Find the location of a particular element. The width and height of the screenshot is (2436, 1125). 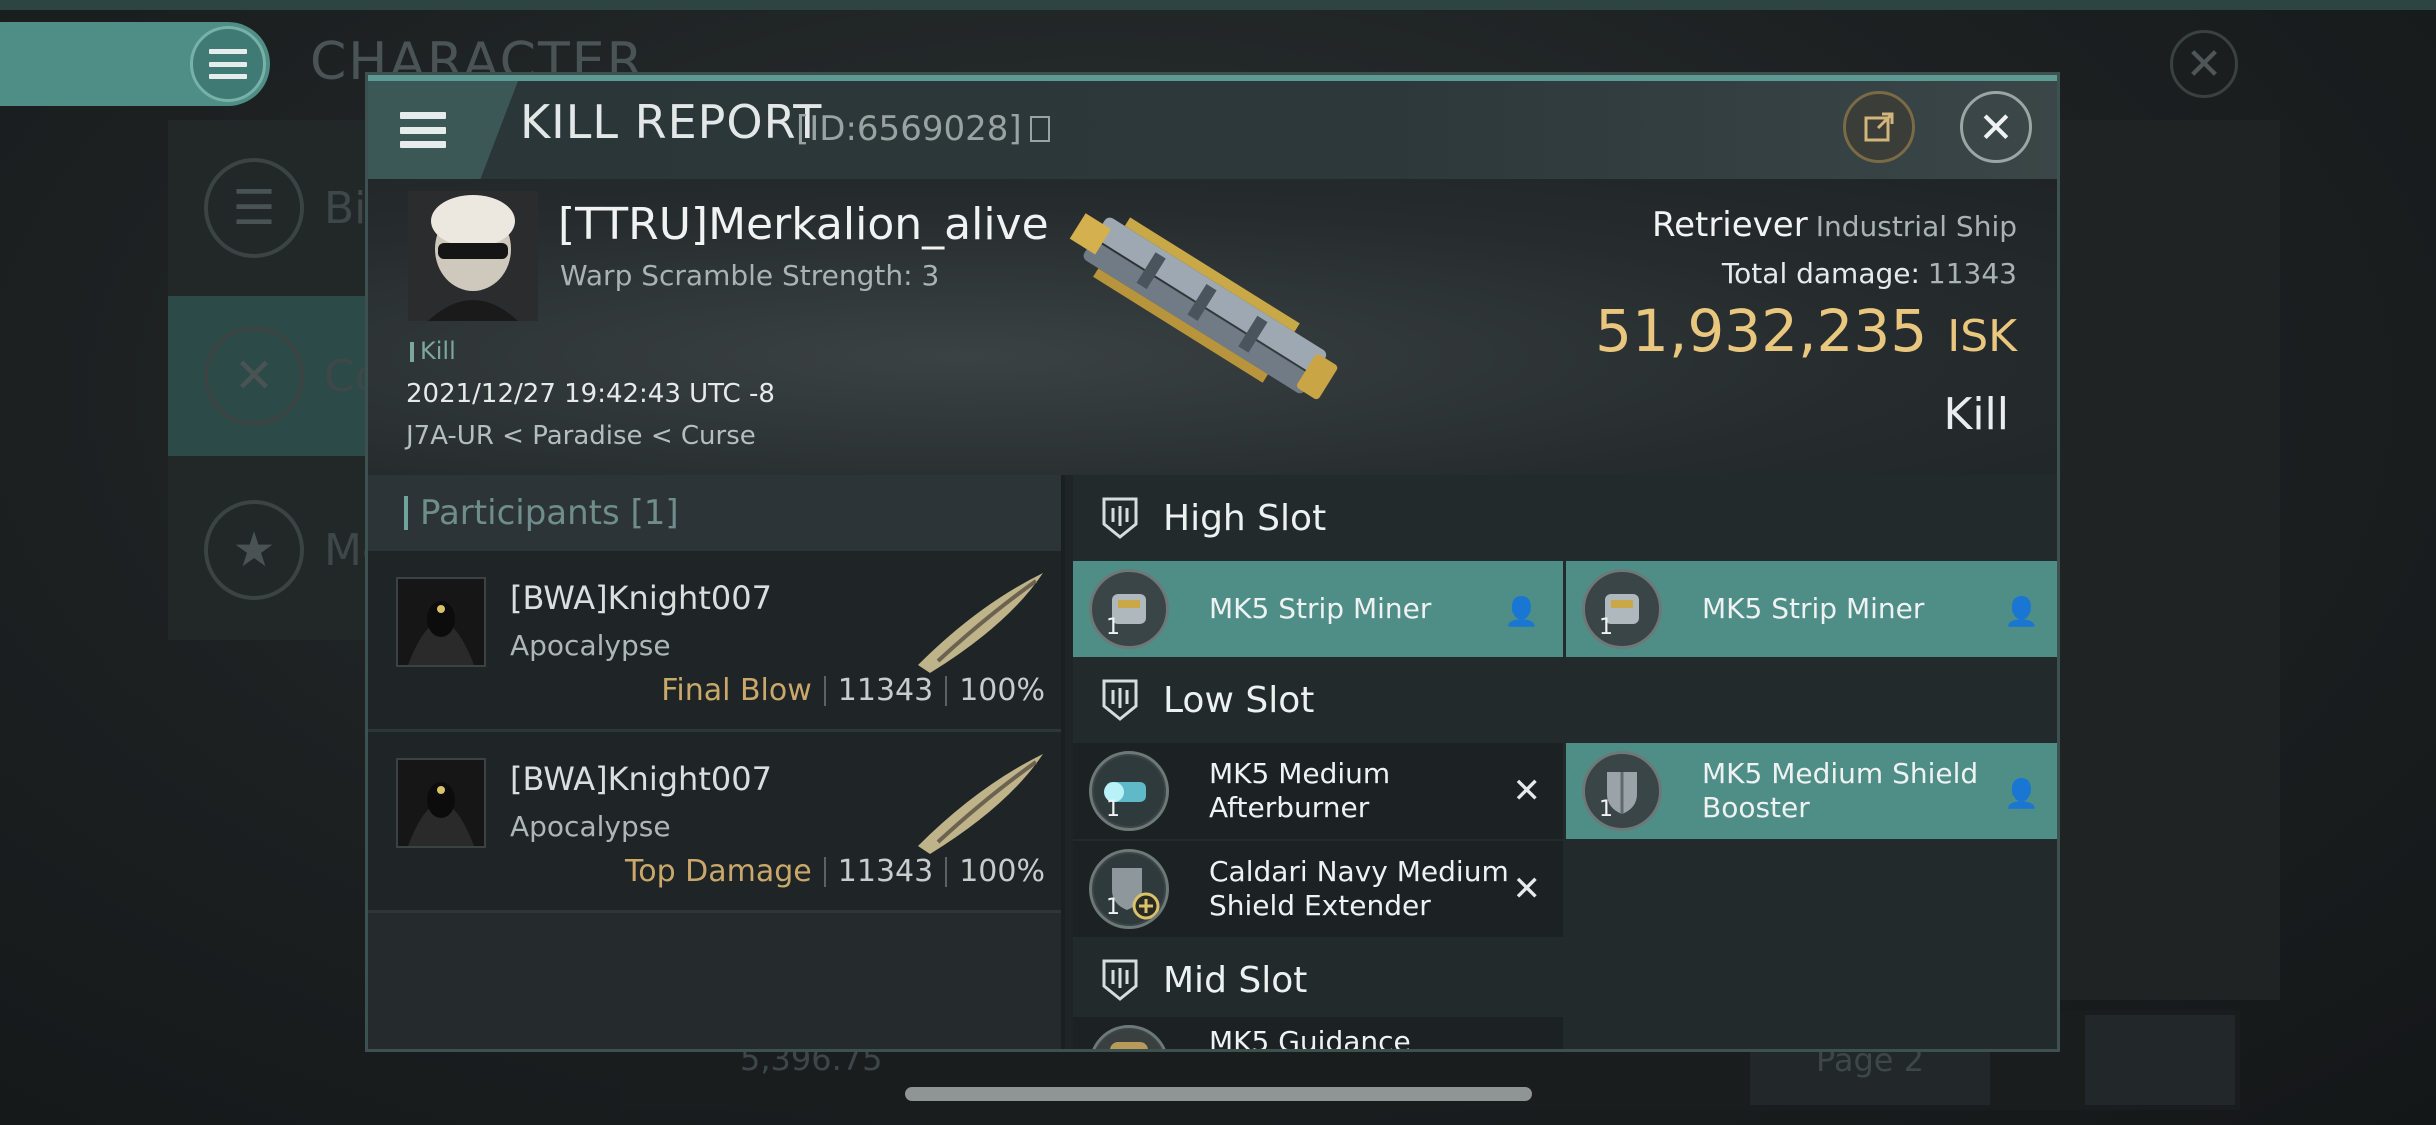

kill-location: J7A-UR < Paradise < Curse is located at coordinates (581, 436).